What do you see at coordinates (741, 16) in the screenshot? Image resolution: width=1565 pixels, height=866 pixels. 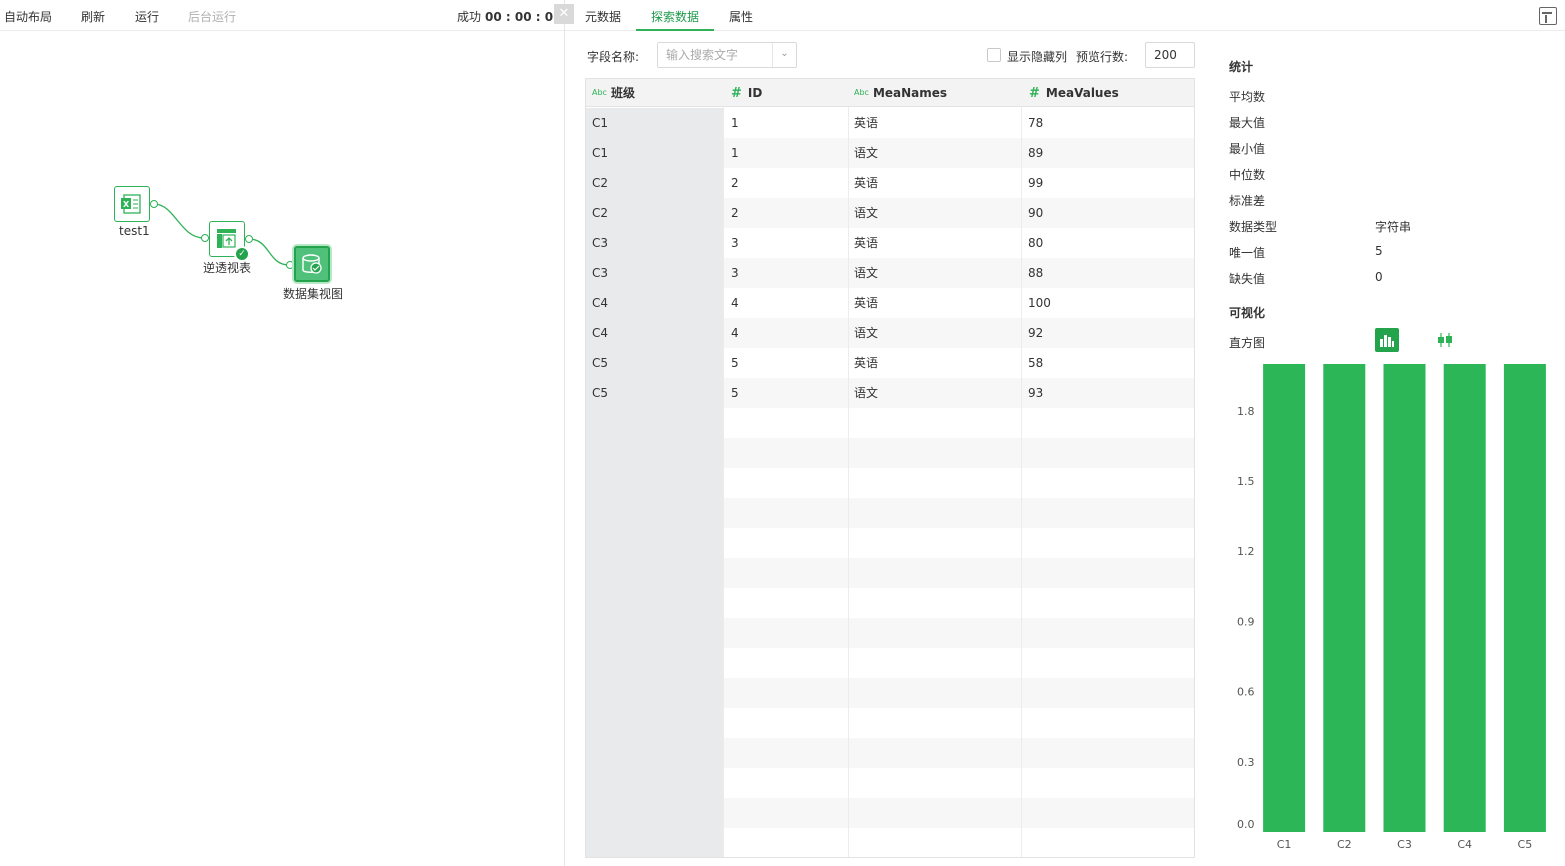 I see `tab-properties: 属性` at bounding box center [741, 16].